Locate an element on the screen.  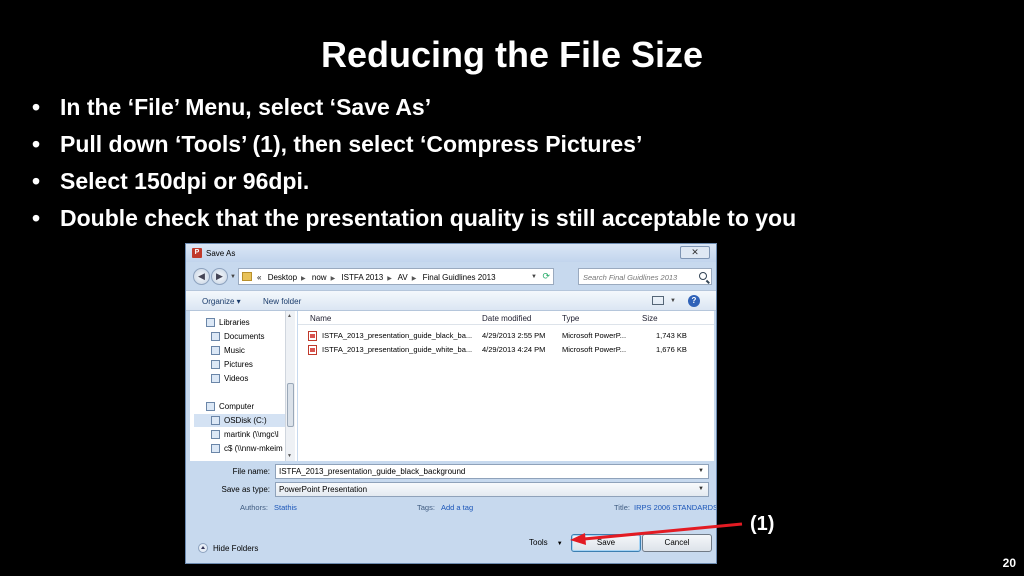
dialog-footer: Hide Folders Tools ▼ Save Cancel is located at coordinates (451, 546).